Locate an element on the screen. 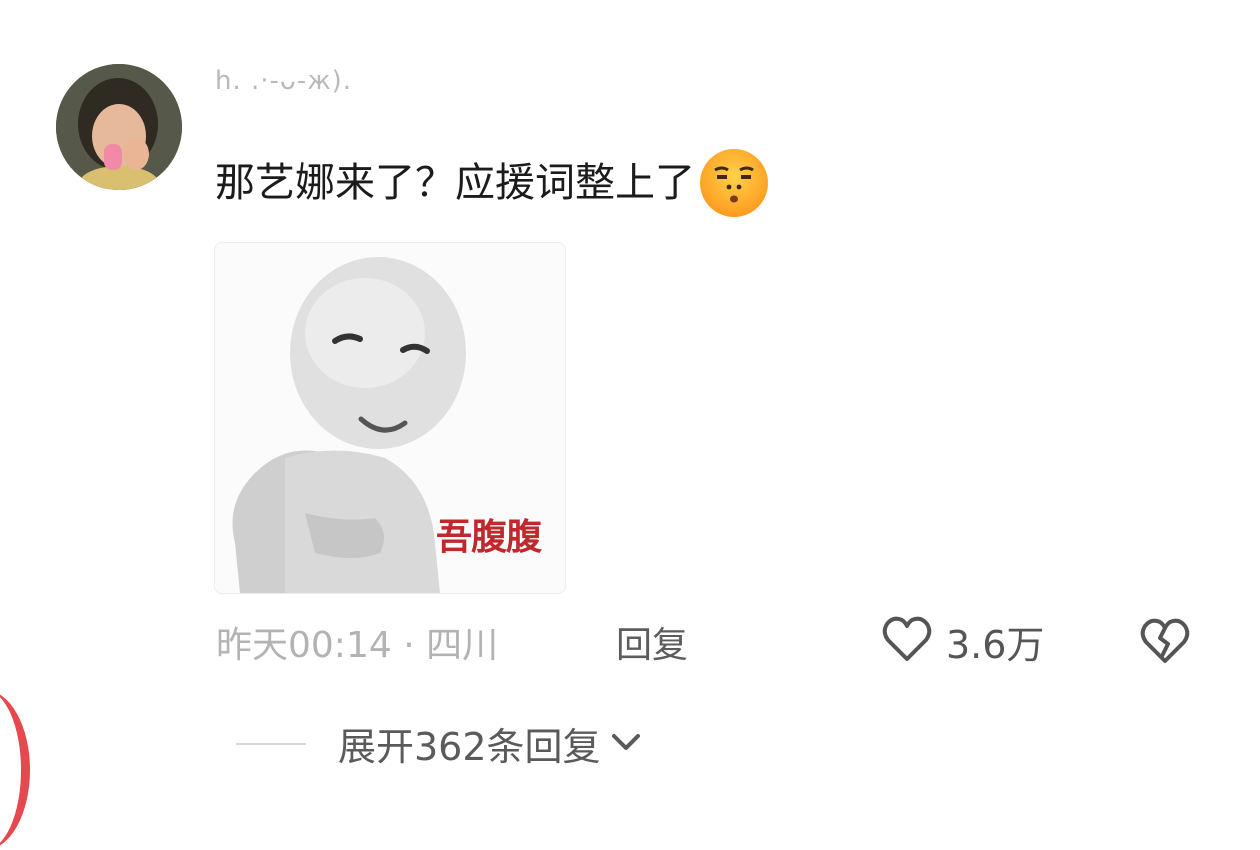  red-edge-decoration is located at coordinates (15, 770).